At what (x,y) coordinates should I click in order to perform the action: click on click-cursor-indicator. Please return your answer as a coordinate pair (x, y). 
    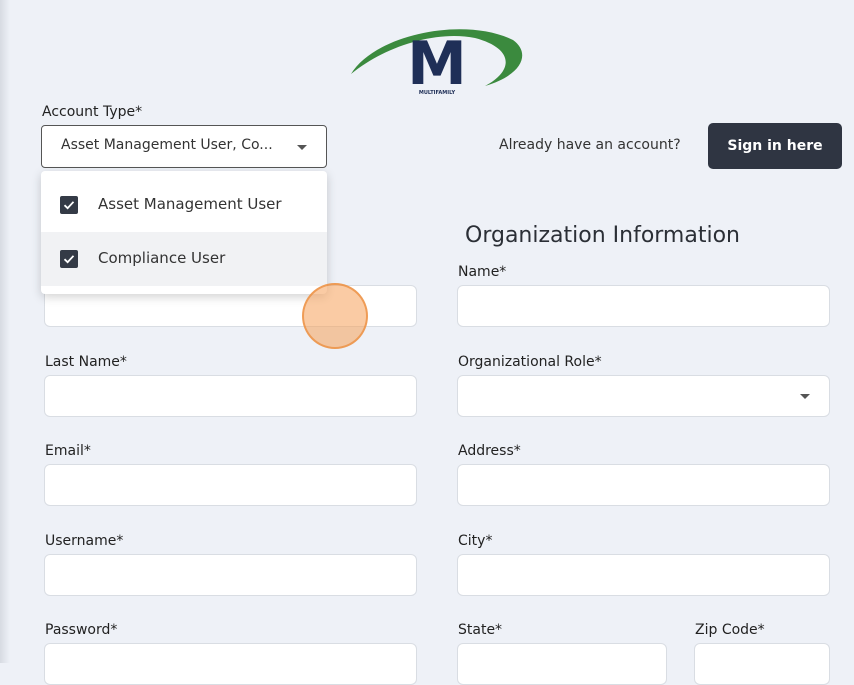
    Looking at the image, I should click on (335, 316).